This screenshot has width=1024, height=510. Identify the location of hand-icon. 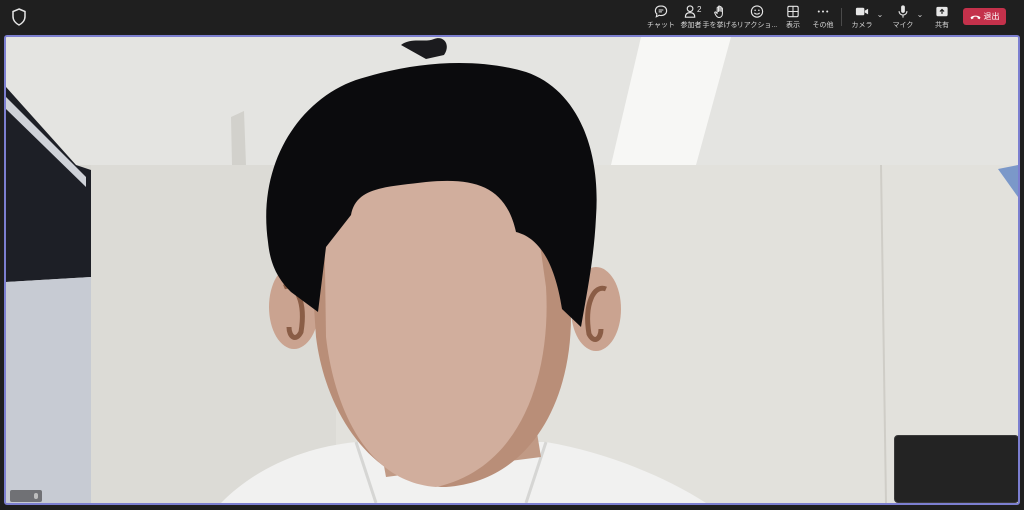
(718, 12).